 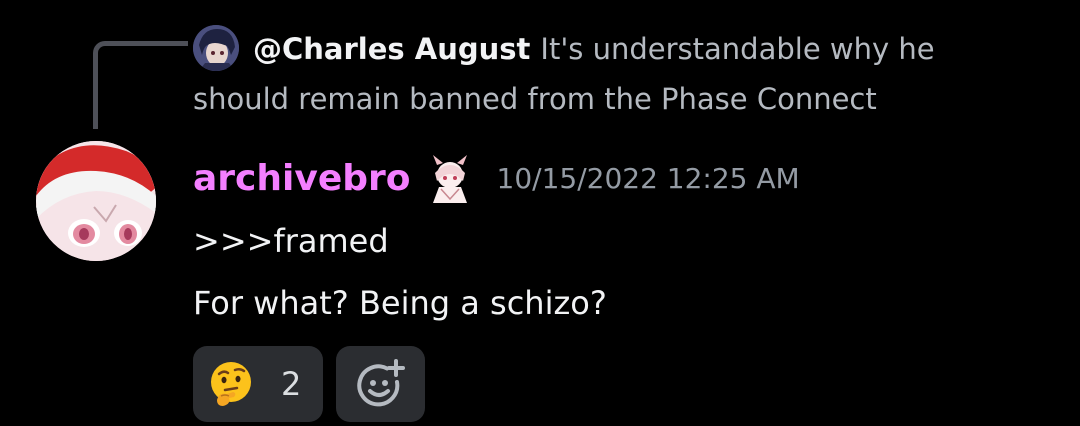 I want to click on author-avatar, so click(x=96, y=201).